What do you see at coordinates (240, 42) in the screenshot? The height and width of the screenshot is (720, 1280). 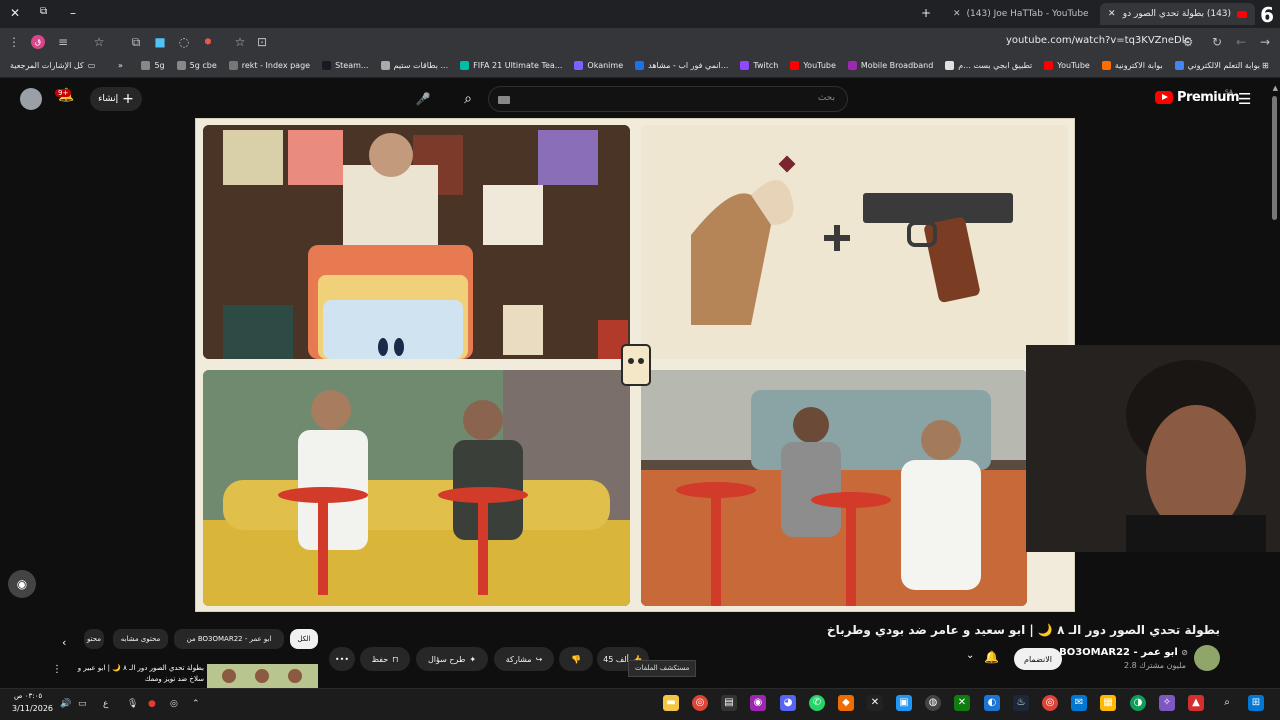 I see `bookmark-page-icon: ☆` at bounding box center [240, 42].